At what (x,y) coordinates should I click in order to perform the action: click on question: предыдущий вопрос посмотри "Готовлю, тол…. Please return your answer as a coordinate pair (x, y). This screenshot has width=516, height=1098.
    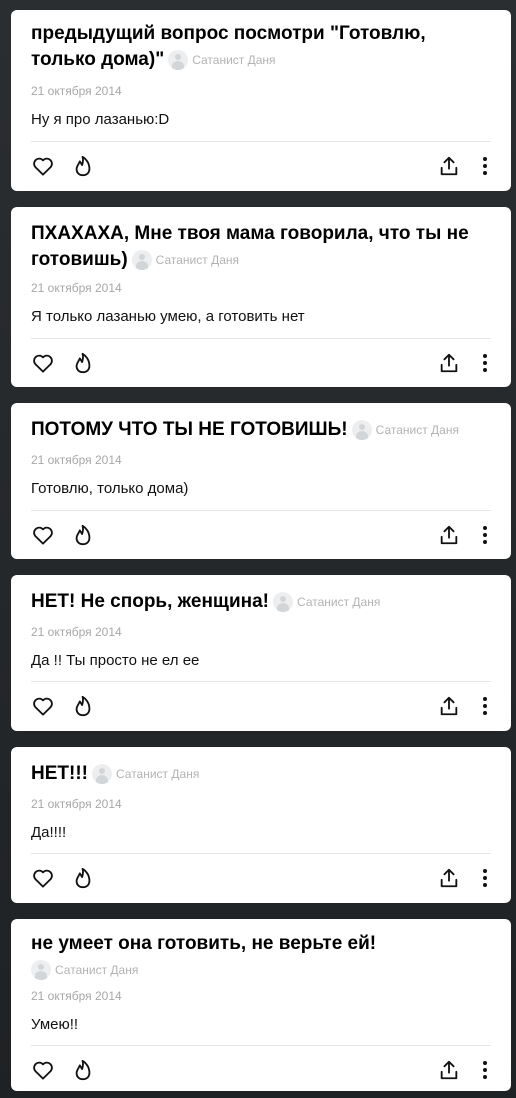
    Looking at the image, I should click on (261, 47).